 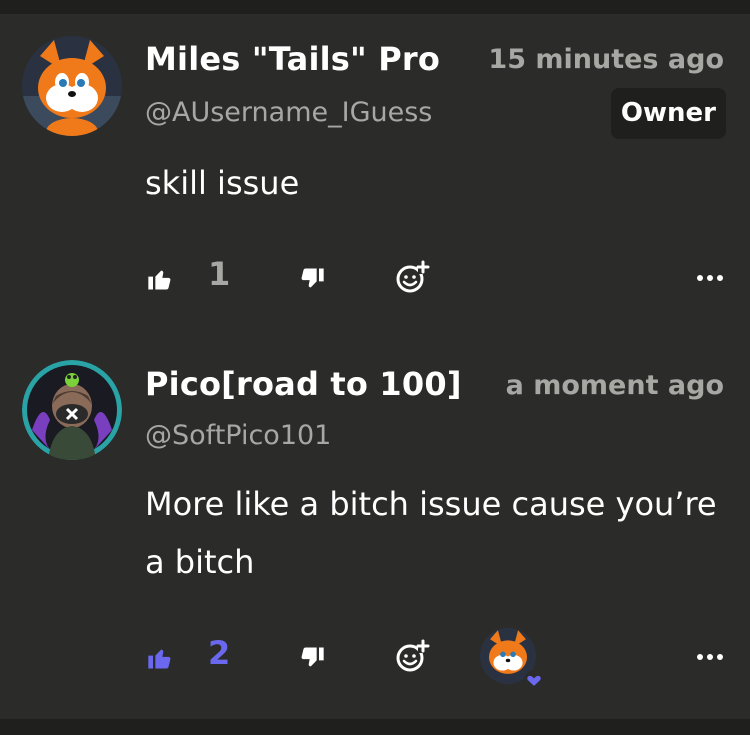 What do you see at coordinates (614, 385) in the screenshot?
I see `comment-time: a moment ago` at bounding box center [614, 385].